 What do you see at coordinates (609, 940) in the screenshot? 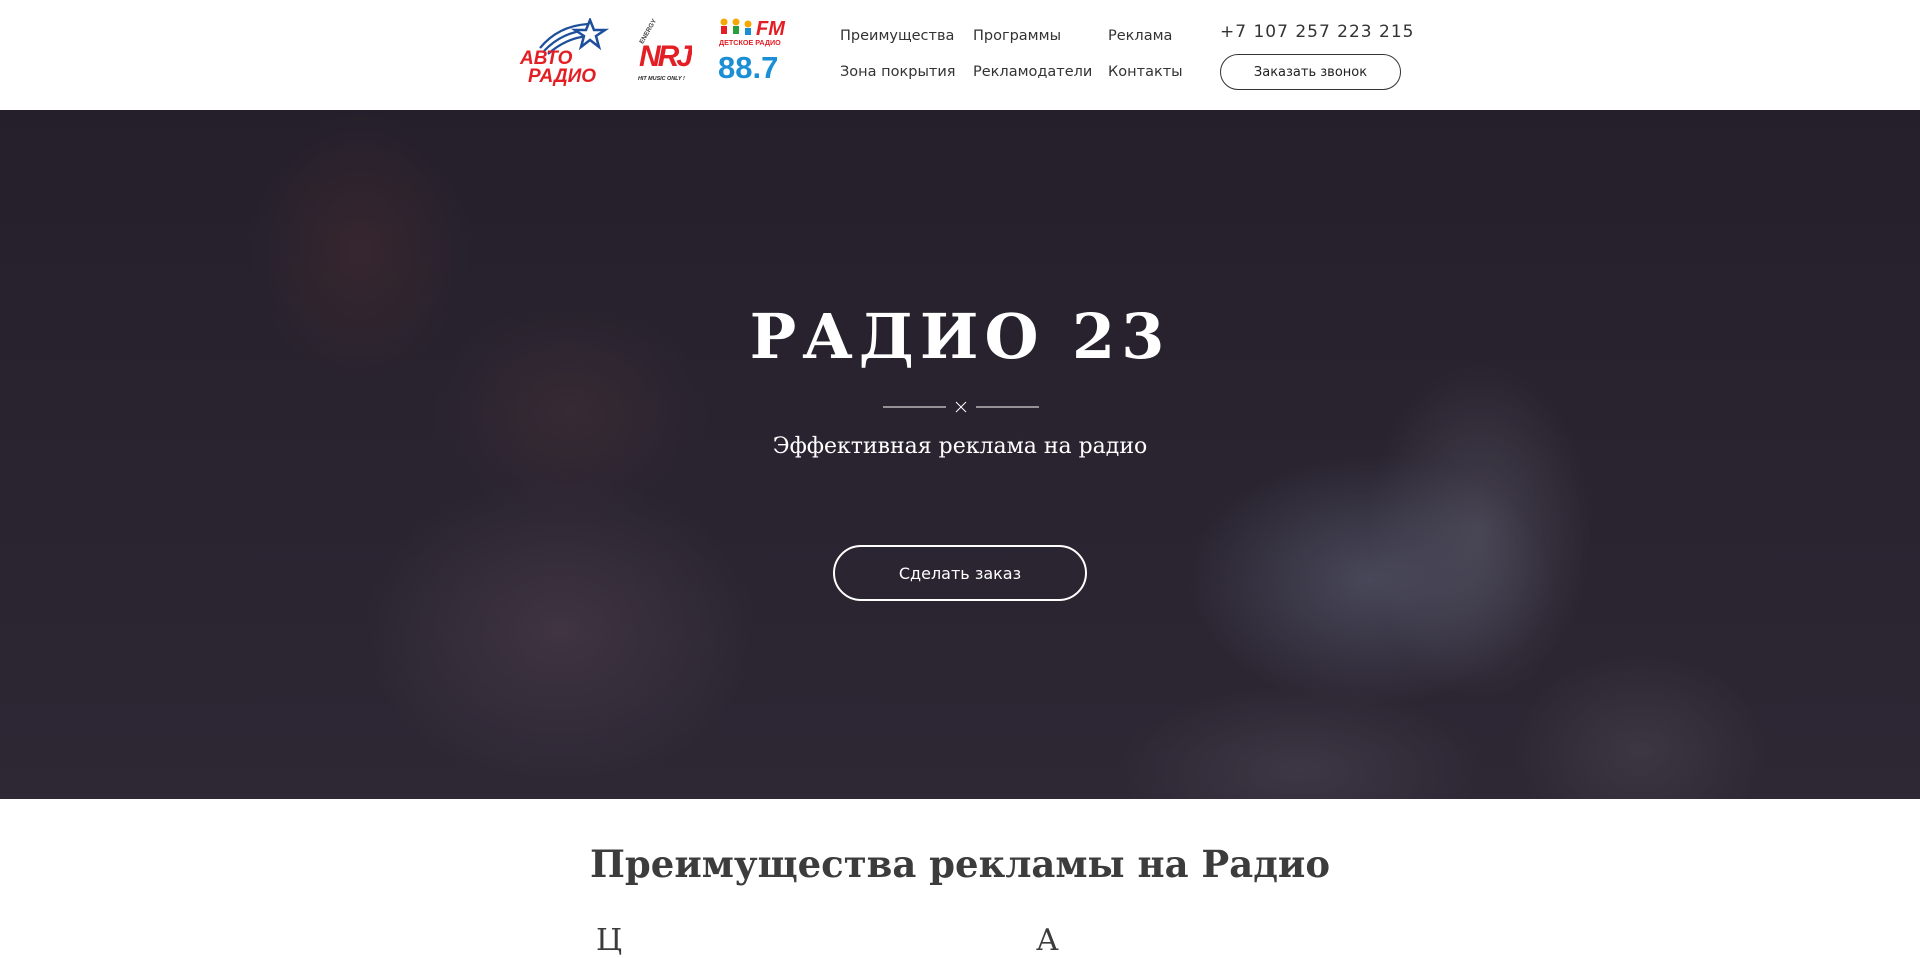
I see `advantages-item-heading: Ц` at bounding box center [609, 940].